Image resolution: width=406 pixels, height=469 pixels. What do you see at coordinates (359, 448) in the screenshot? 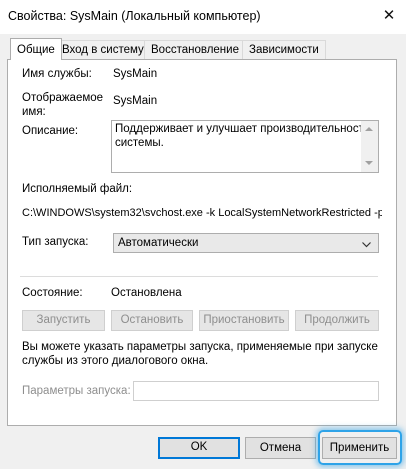
I see `apply-button: Применить` at bounding box center [359, 448].